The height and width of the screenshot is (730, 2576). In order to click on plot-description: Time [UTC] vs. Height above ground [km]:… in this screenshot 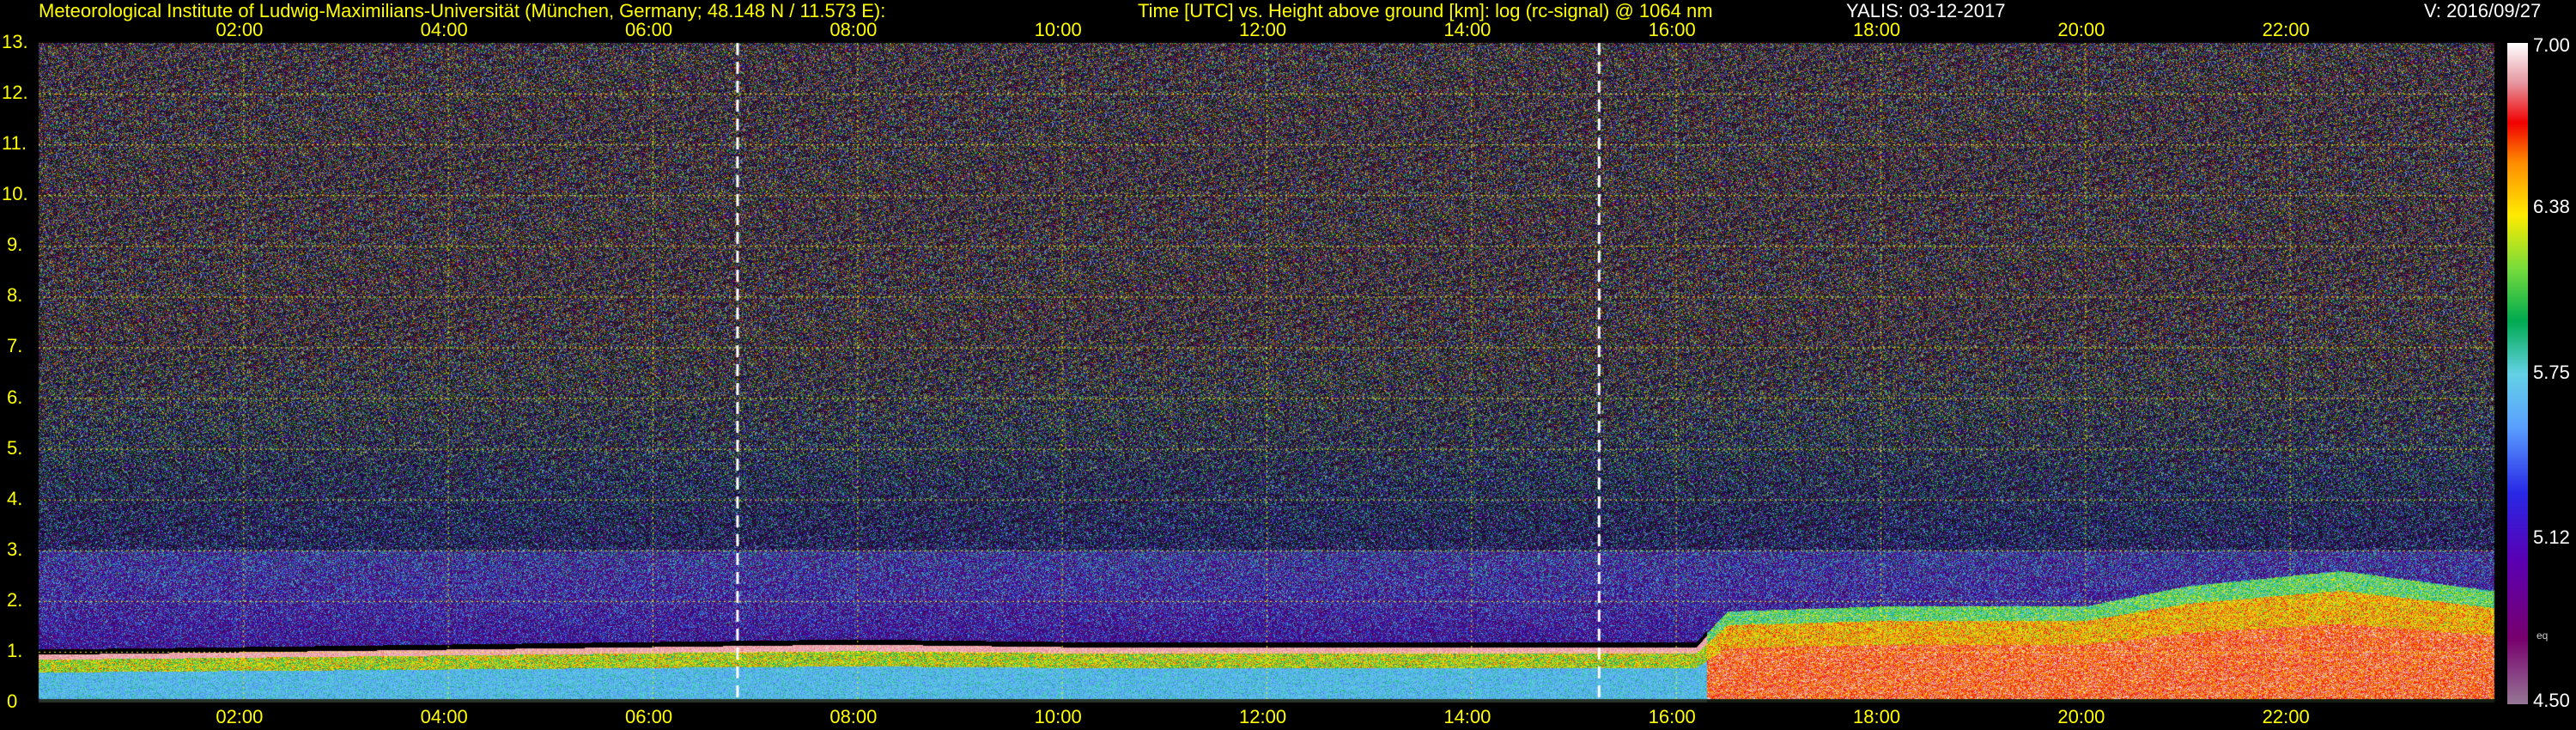, I will do `click(1426, 10)`.